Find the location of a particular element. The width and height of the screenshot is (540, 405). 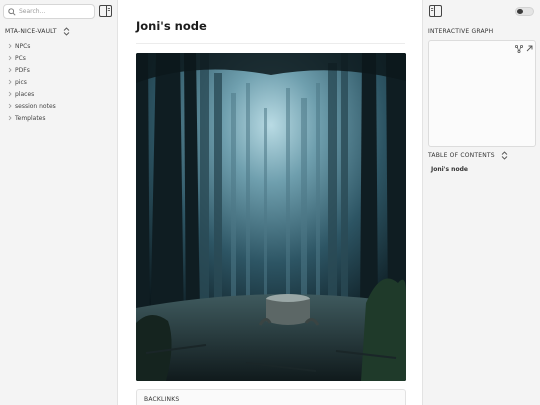

folder-item: pics is located at coordinates (32, 82).